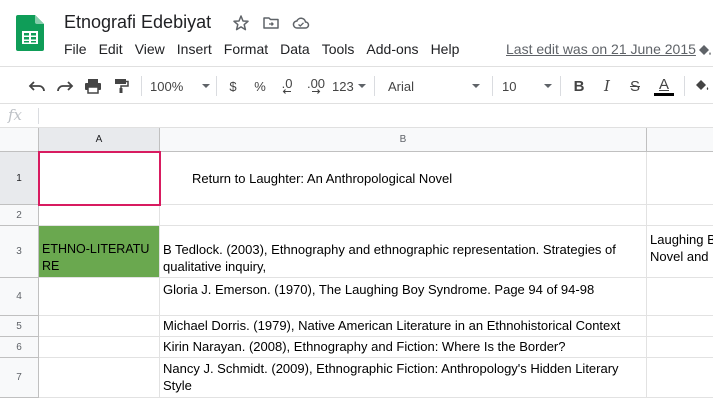  I want to click on bold-button: B, so click(579, 86).